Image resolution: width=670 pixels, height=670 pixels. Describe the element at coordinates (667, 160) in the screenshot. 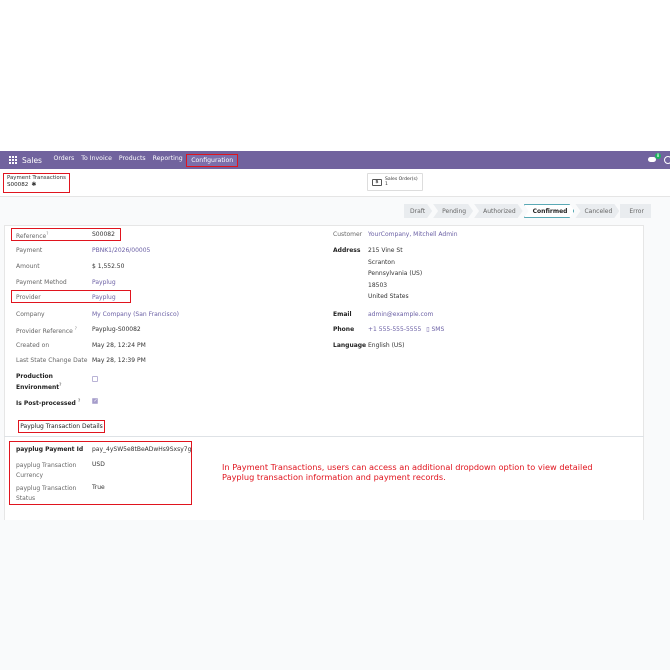

I see `clock-icon` at that location.